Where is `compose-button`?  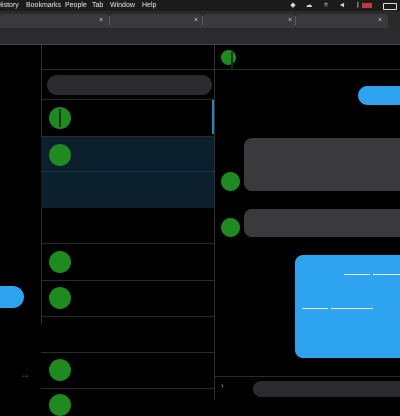 compose-button is located at coordinates (12, 297).